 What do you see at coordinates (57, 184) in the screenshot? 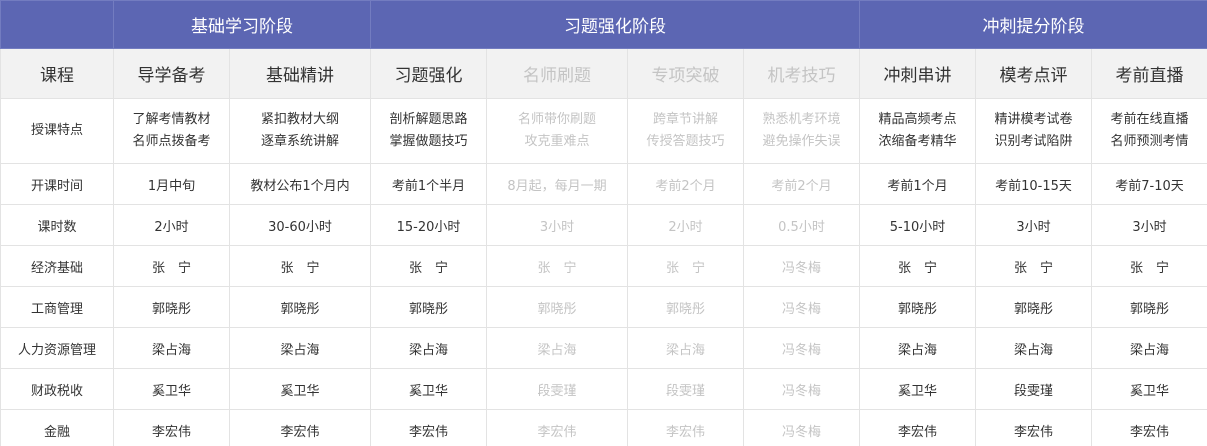
I see `row-label: 开课时间` at bounding box center [57, 184].